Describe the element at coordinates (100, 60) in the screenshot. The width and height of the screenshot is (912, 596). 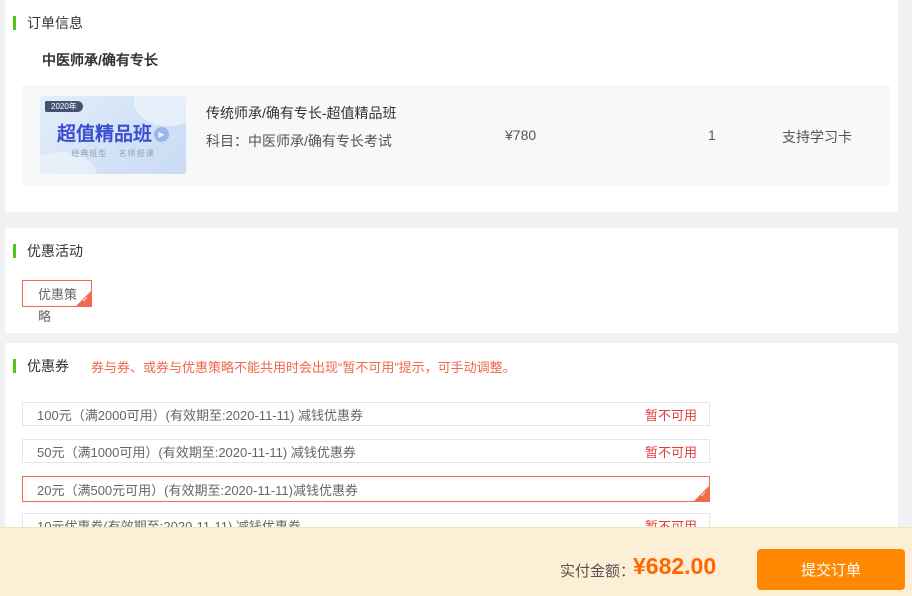
I see `product-group-title: 中医师承/确有专长` at that location.